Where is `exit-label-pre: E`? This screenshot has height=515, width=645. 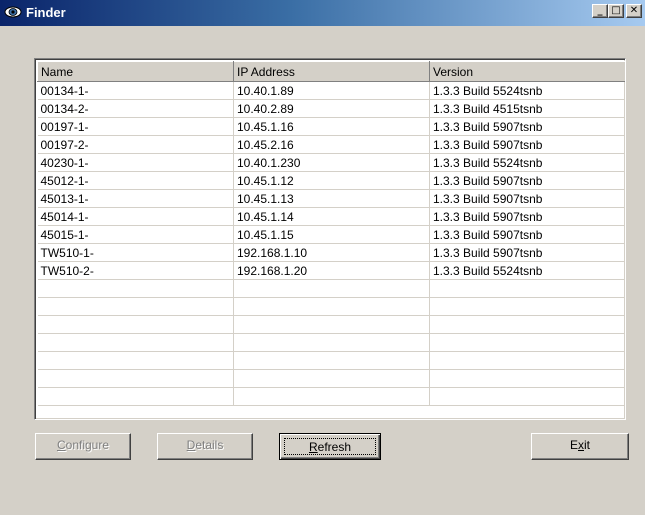
exit-label-pre: E is located at coordinates (573, 445).